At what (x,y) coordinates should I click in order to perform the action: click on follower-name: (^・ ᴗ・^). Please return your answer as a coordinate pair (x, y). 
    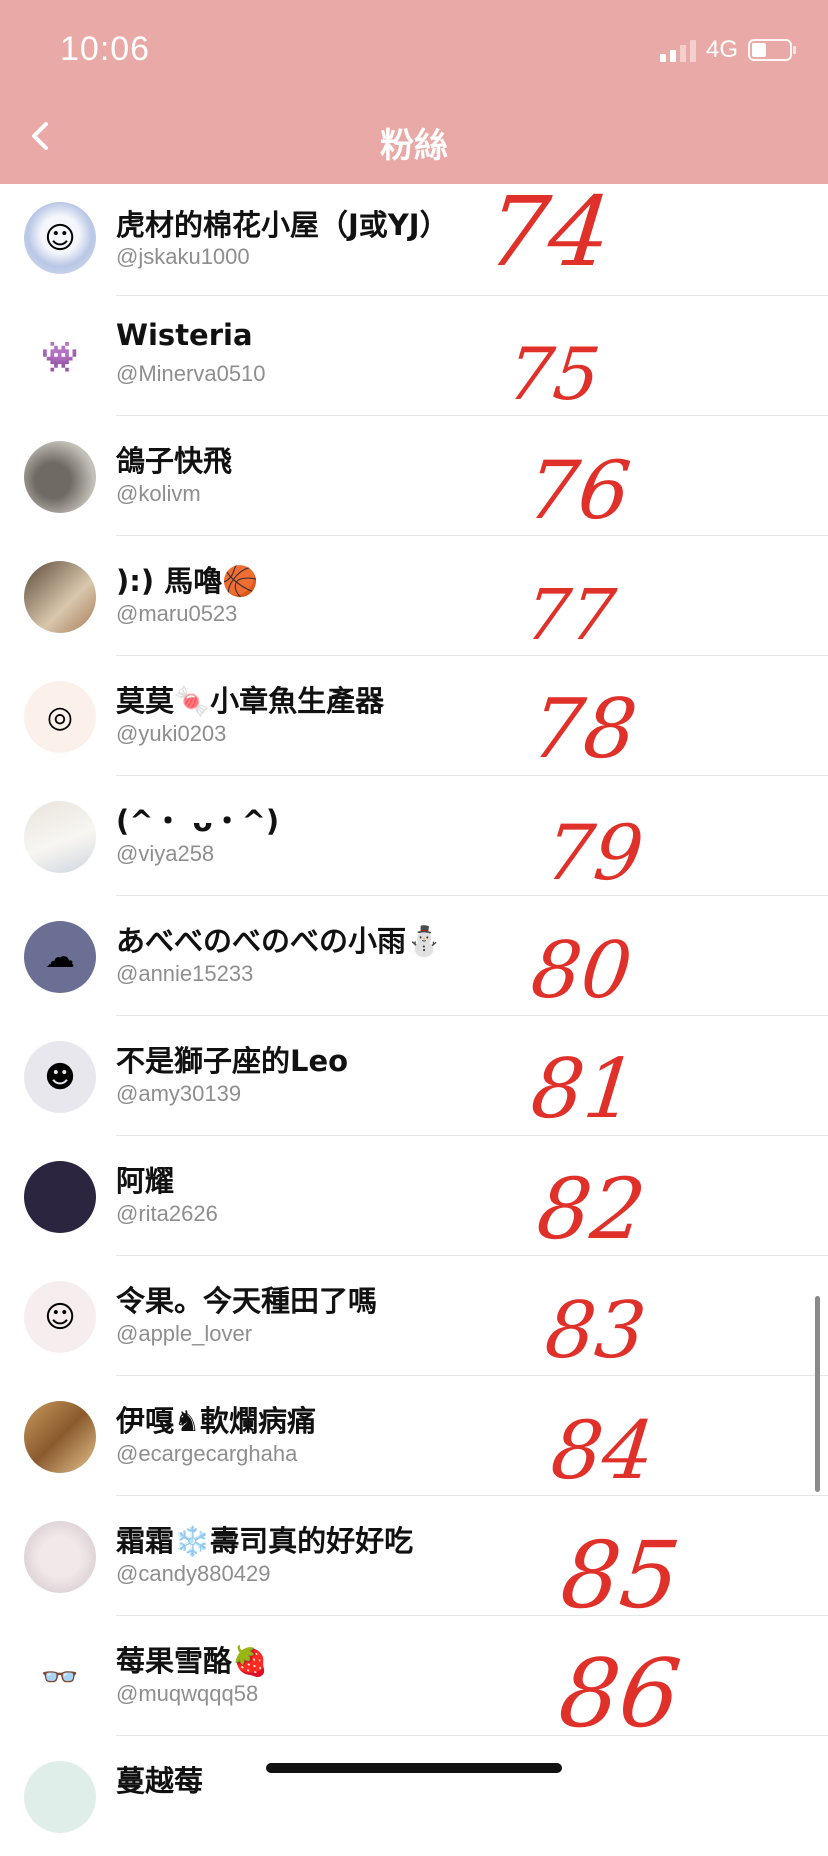
    Looking at the image, I should click on (198, 821).